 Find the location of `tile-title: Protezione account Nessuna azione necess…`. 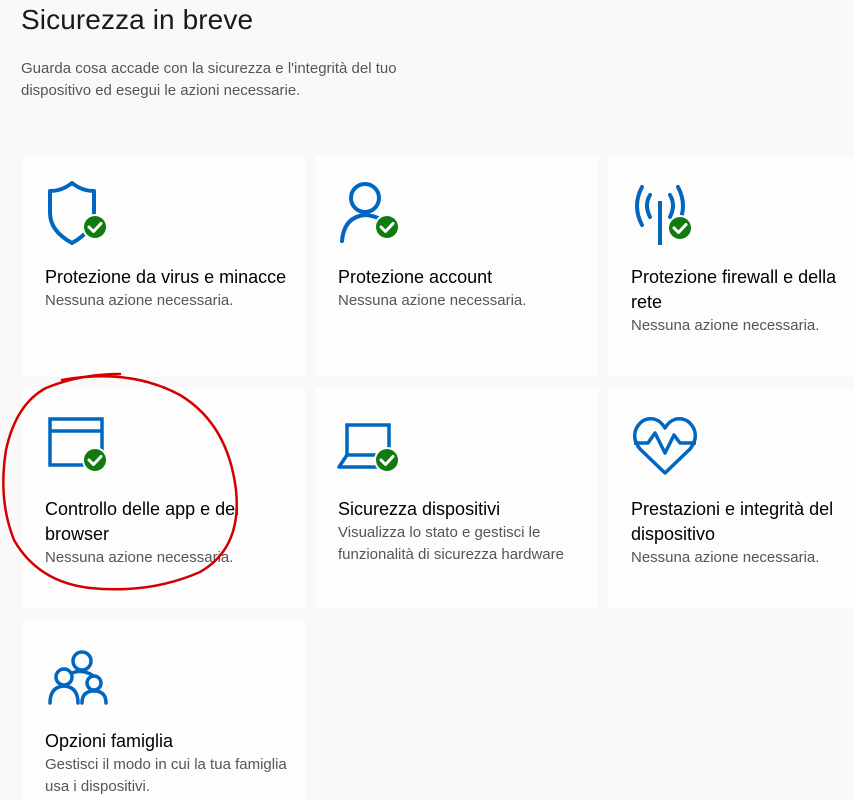

tile-title: Protezione account Nessuna azione necess… is located at coordinates (465, 288).